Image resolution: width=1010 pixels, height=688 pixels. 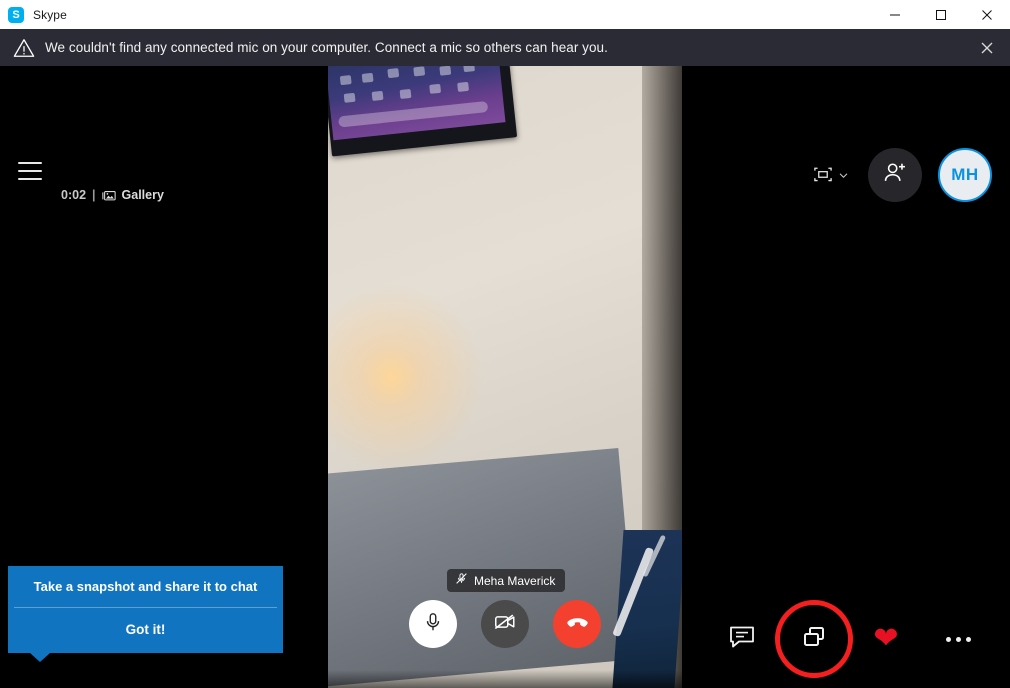 I want to click on menu-button, so click(x=30, y=171).